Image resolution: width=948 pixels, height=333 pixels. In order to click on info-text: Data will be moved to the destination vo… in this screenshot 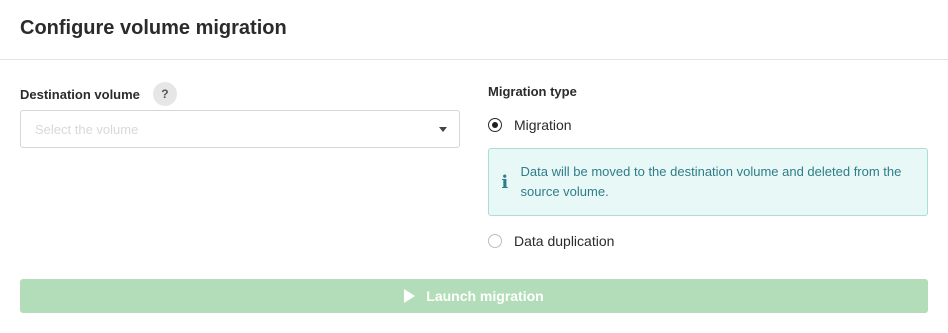, I will do `click(711, 181)`.